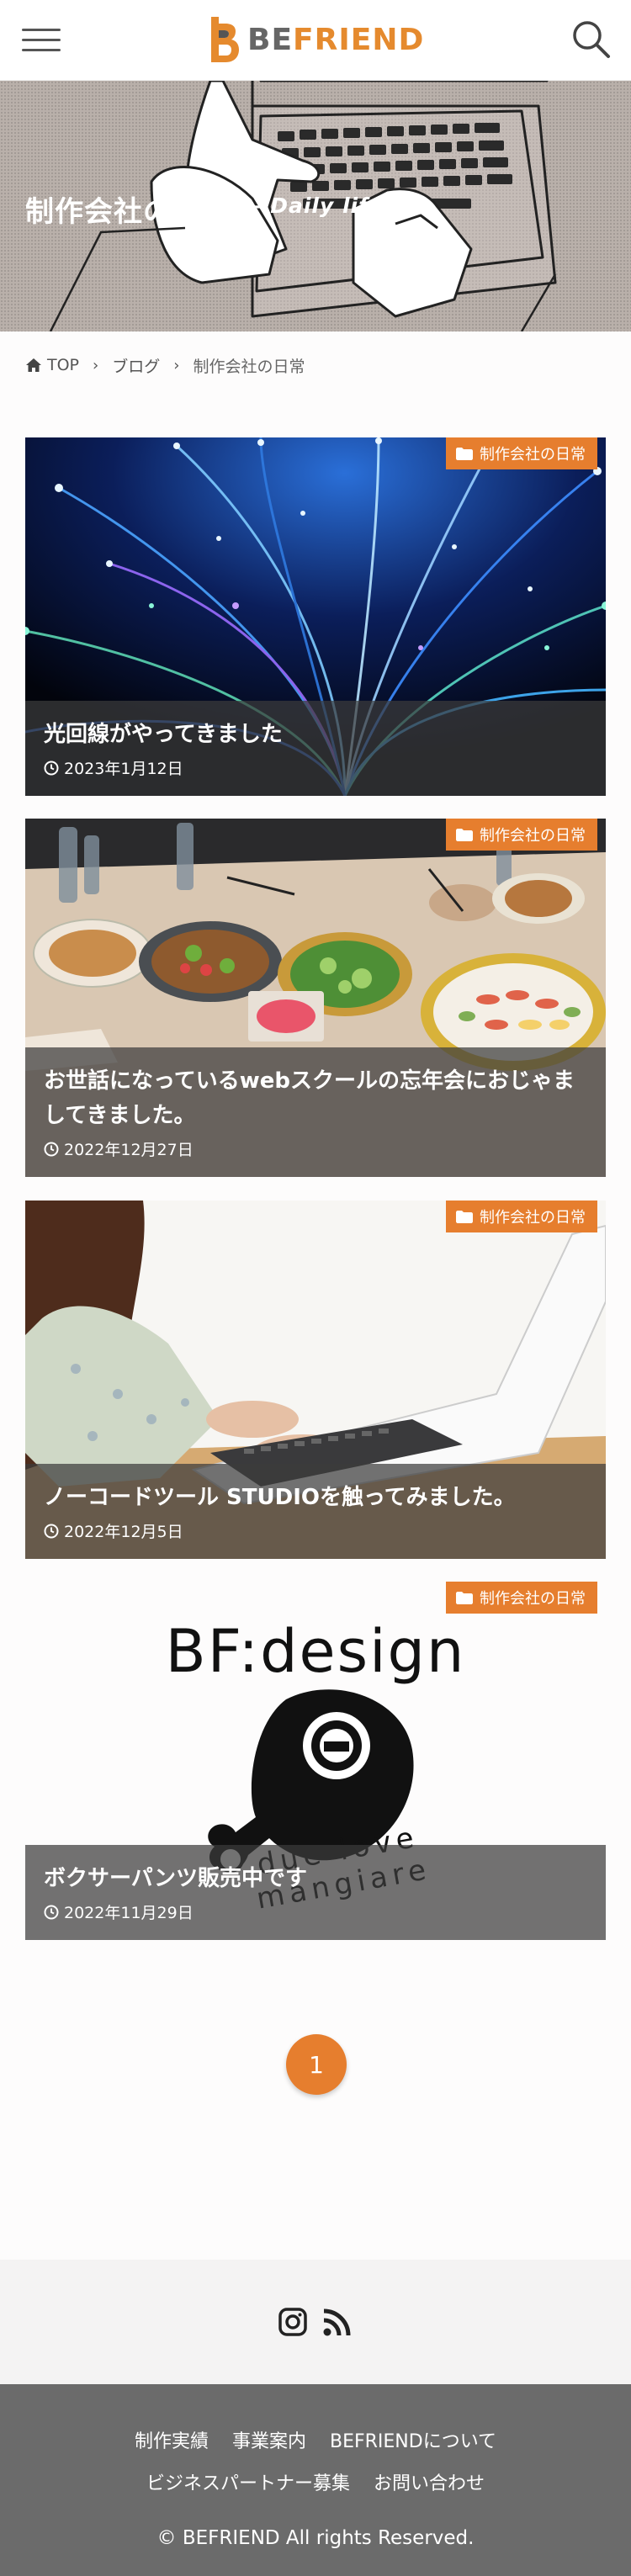 The width and height of the screenshot is (631, 2576). What do you see at coordinates (327, 205) in the screenshot?
I see `page-subtitle: – Daily life –` at bounding box center [327, 205].